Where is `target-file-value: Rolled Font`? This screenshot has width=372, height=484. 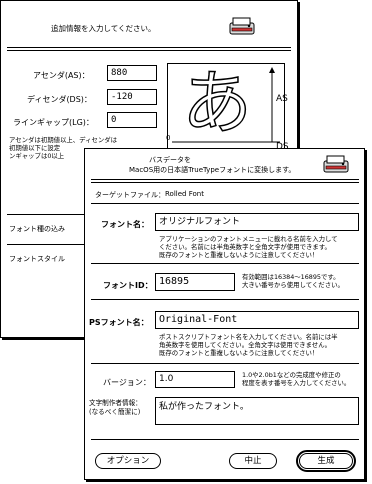
target-file-value: Rolled Font is located at coordinates (184, 194).